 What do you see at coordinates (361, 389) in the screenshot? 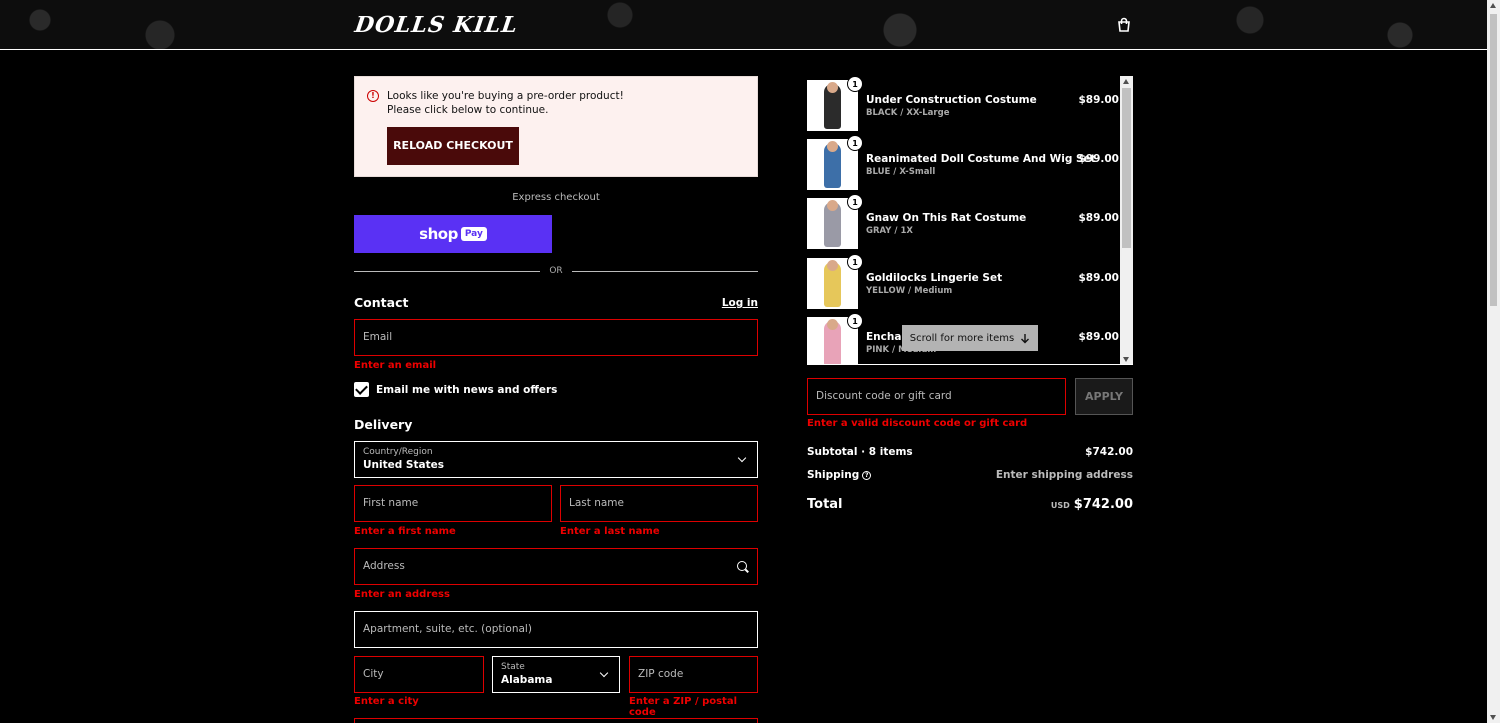
I see `newsletter-checkbox` at bounding box center [361, 389].